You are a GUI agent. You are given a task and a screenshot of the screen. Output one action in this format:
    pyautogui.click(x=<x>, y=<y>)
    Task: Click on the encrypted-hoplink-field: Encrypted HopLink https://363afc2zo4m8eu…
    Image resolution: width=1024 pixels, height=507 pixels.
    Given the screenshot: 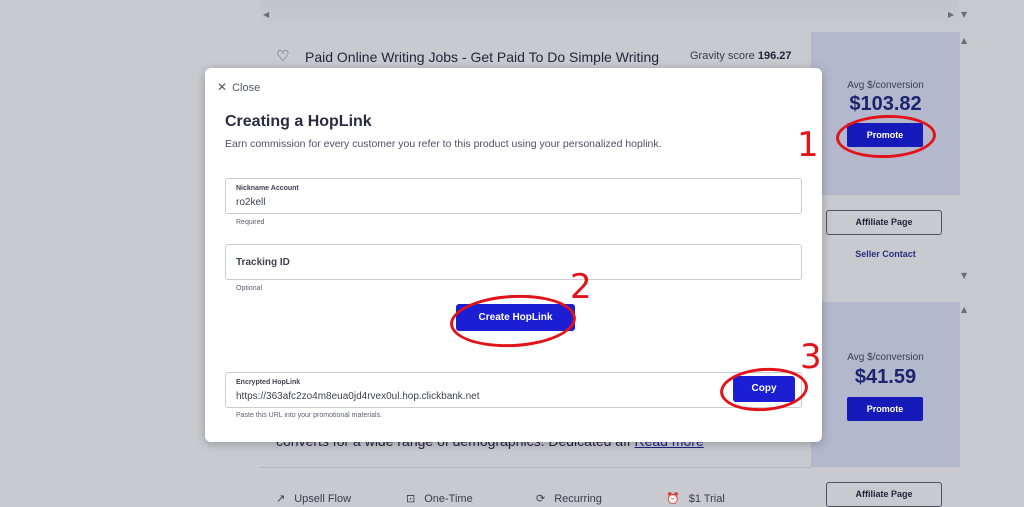 What is the action you would take?
    pyautogui.click(x=513, y=390)
    